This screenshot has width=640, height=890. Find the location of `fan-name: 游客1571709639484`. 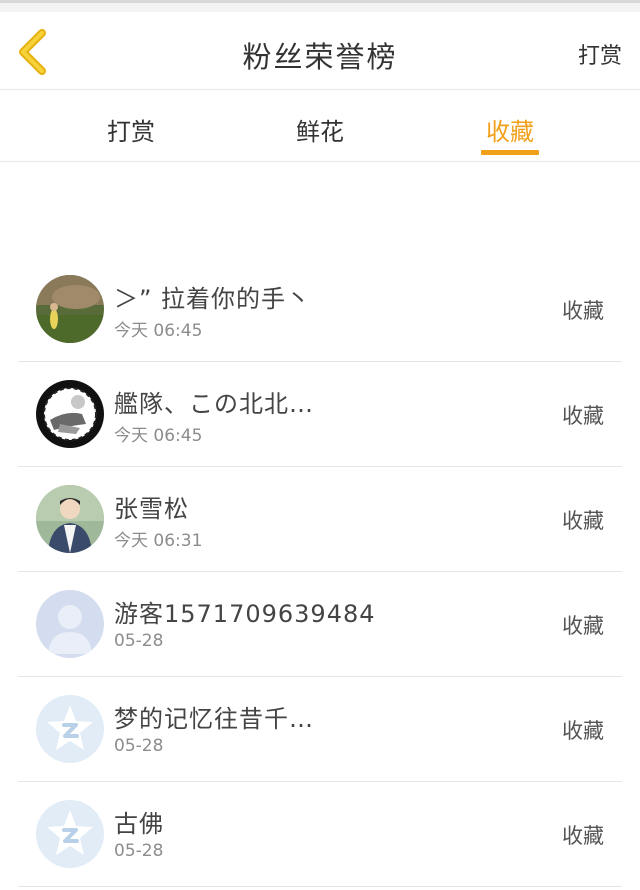

fan-name: 游客1571709639484 is located at coordinates (245, 614).